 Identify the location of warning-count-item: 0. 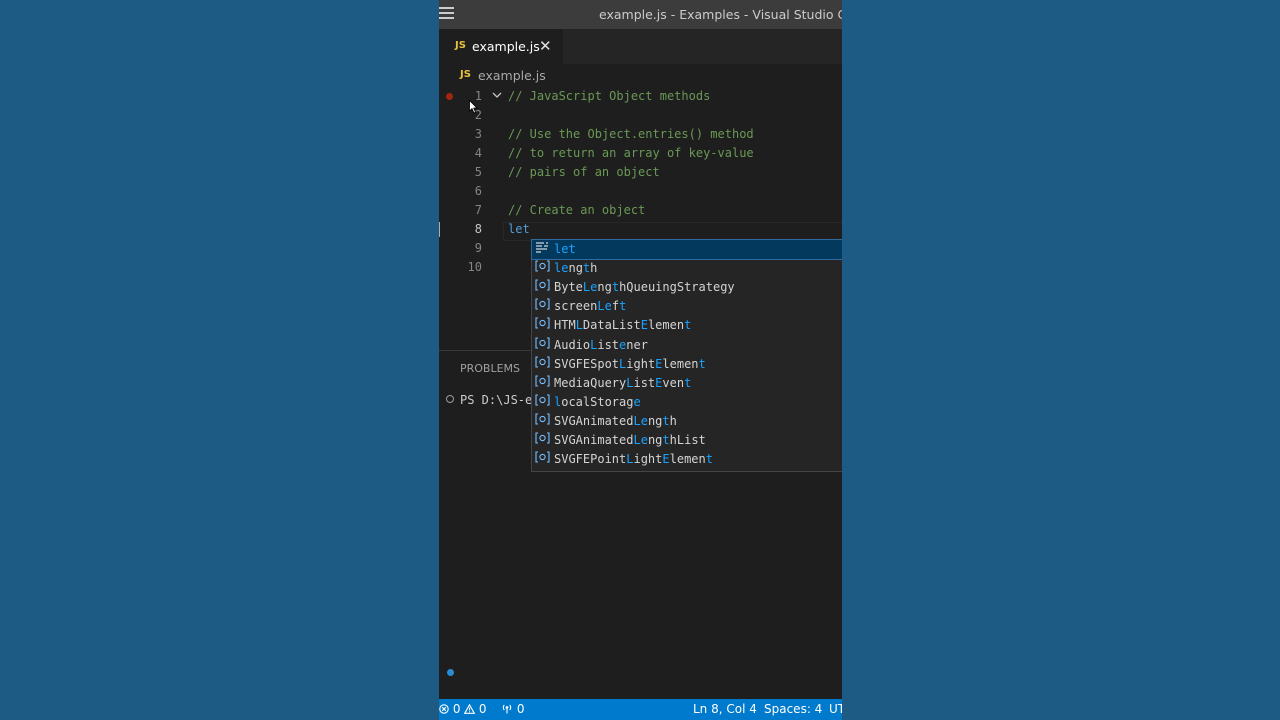
(475, 709).